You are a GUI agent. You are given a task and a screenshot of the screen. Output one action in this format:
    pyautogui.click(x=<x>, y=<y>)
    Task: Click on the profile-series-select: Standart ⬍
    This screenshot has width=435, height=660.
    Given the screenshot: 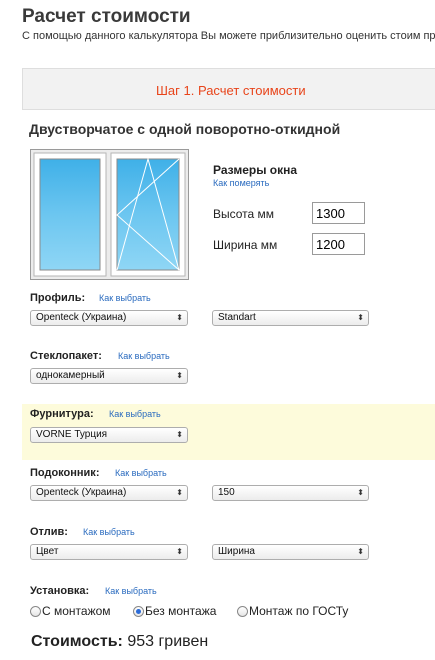 What is the action you would take?
    pyautogui.click(x=290, y=318)
    